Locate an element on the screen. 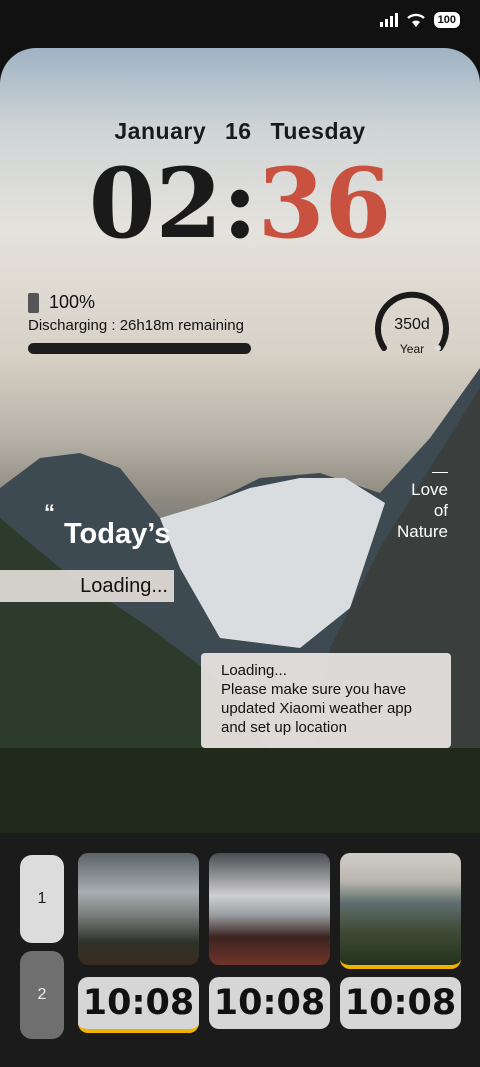 This screenshot has height=1067, width=480. date-day: 16 is located at coordinates (238, 131).